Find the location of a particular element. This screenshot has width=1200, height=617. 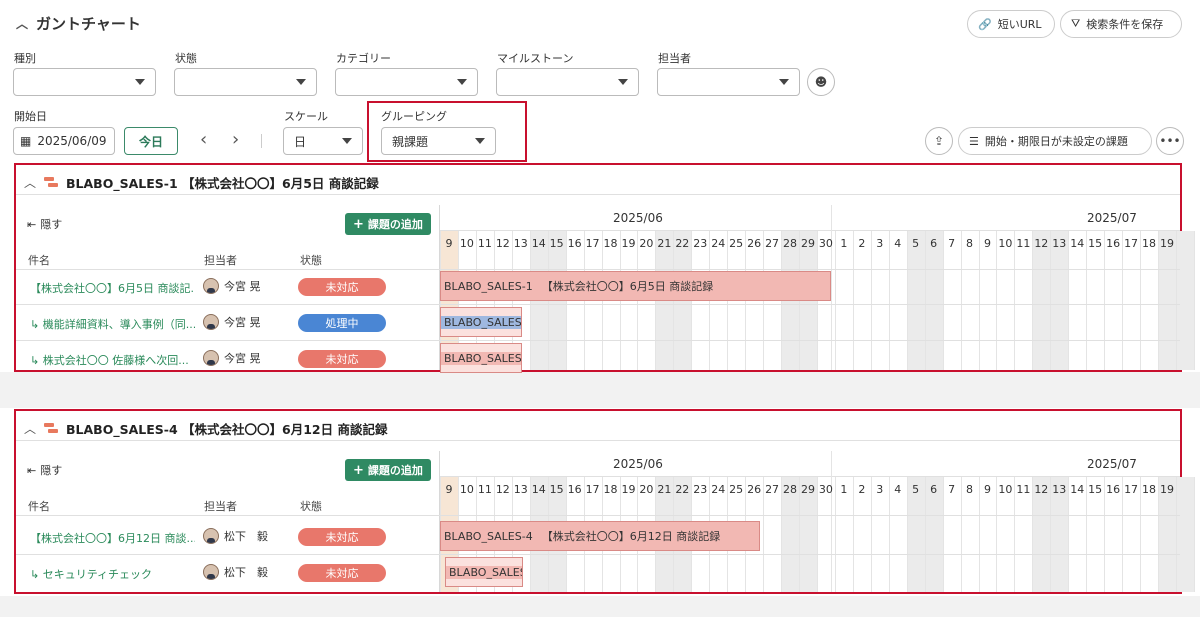

page-title: ︿ ガントチャート is located at coordinates (78, 23).